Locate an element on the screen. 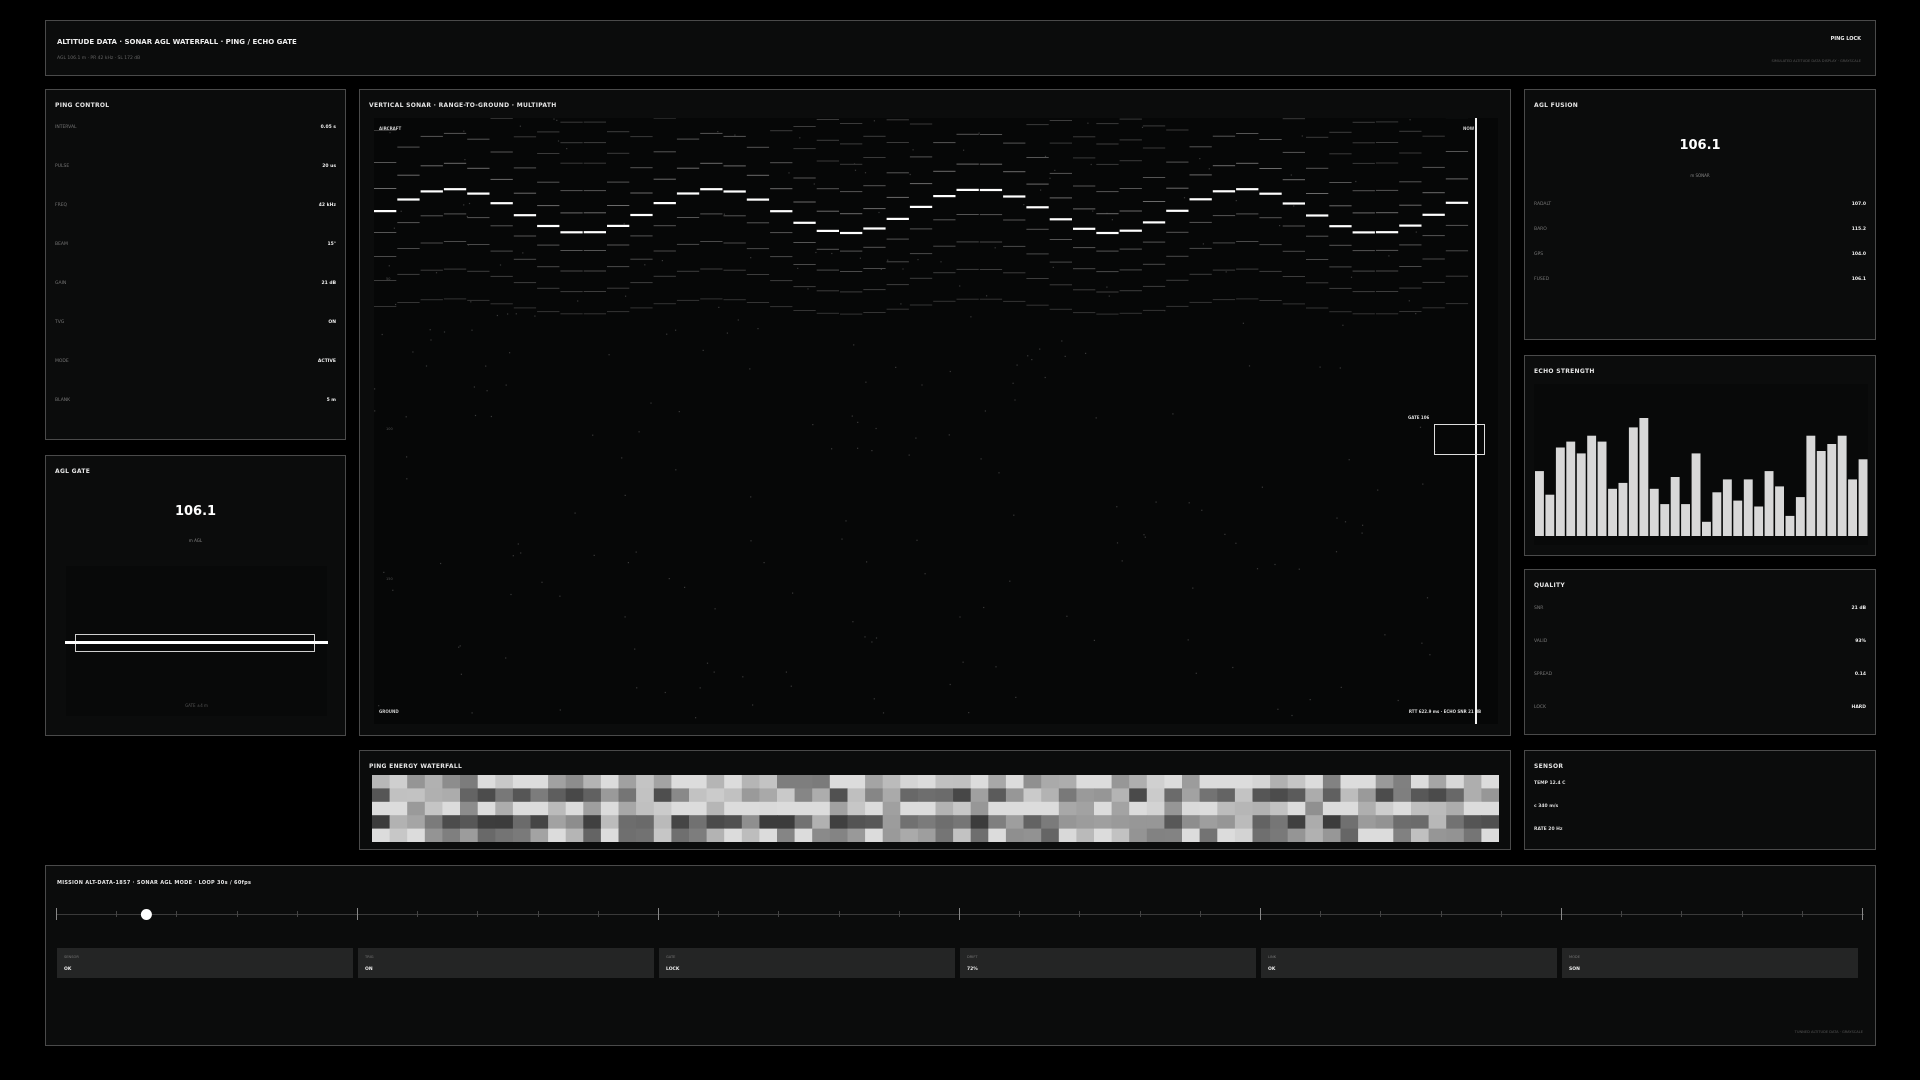  agl-fusion-label: BARO is located at coordinates (1540, 229).